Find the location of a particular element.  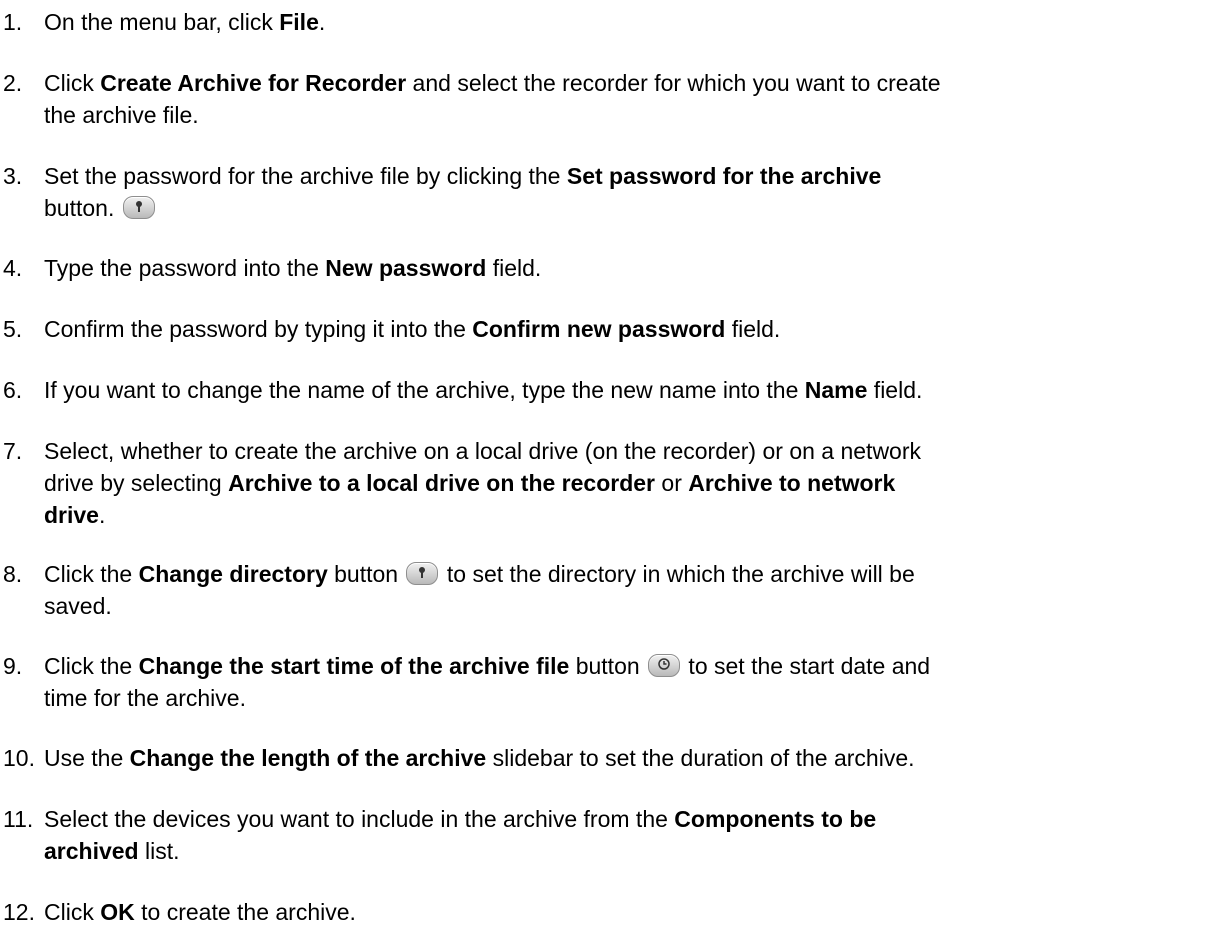

bold-term: Confirm new password is located at coordinates (599, 329).